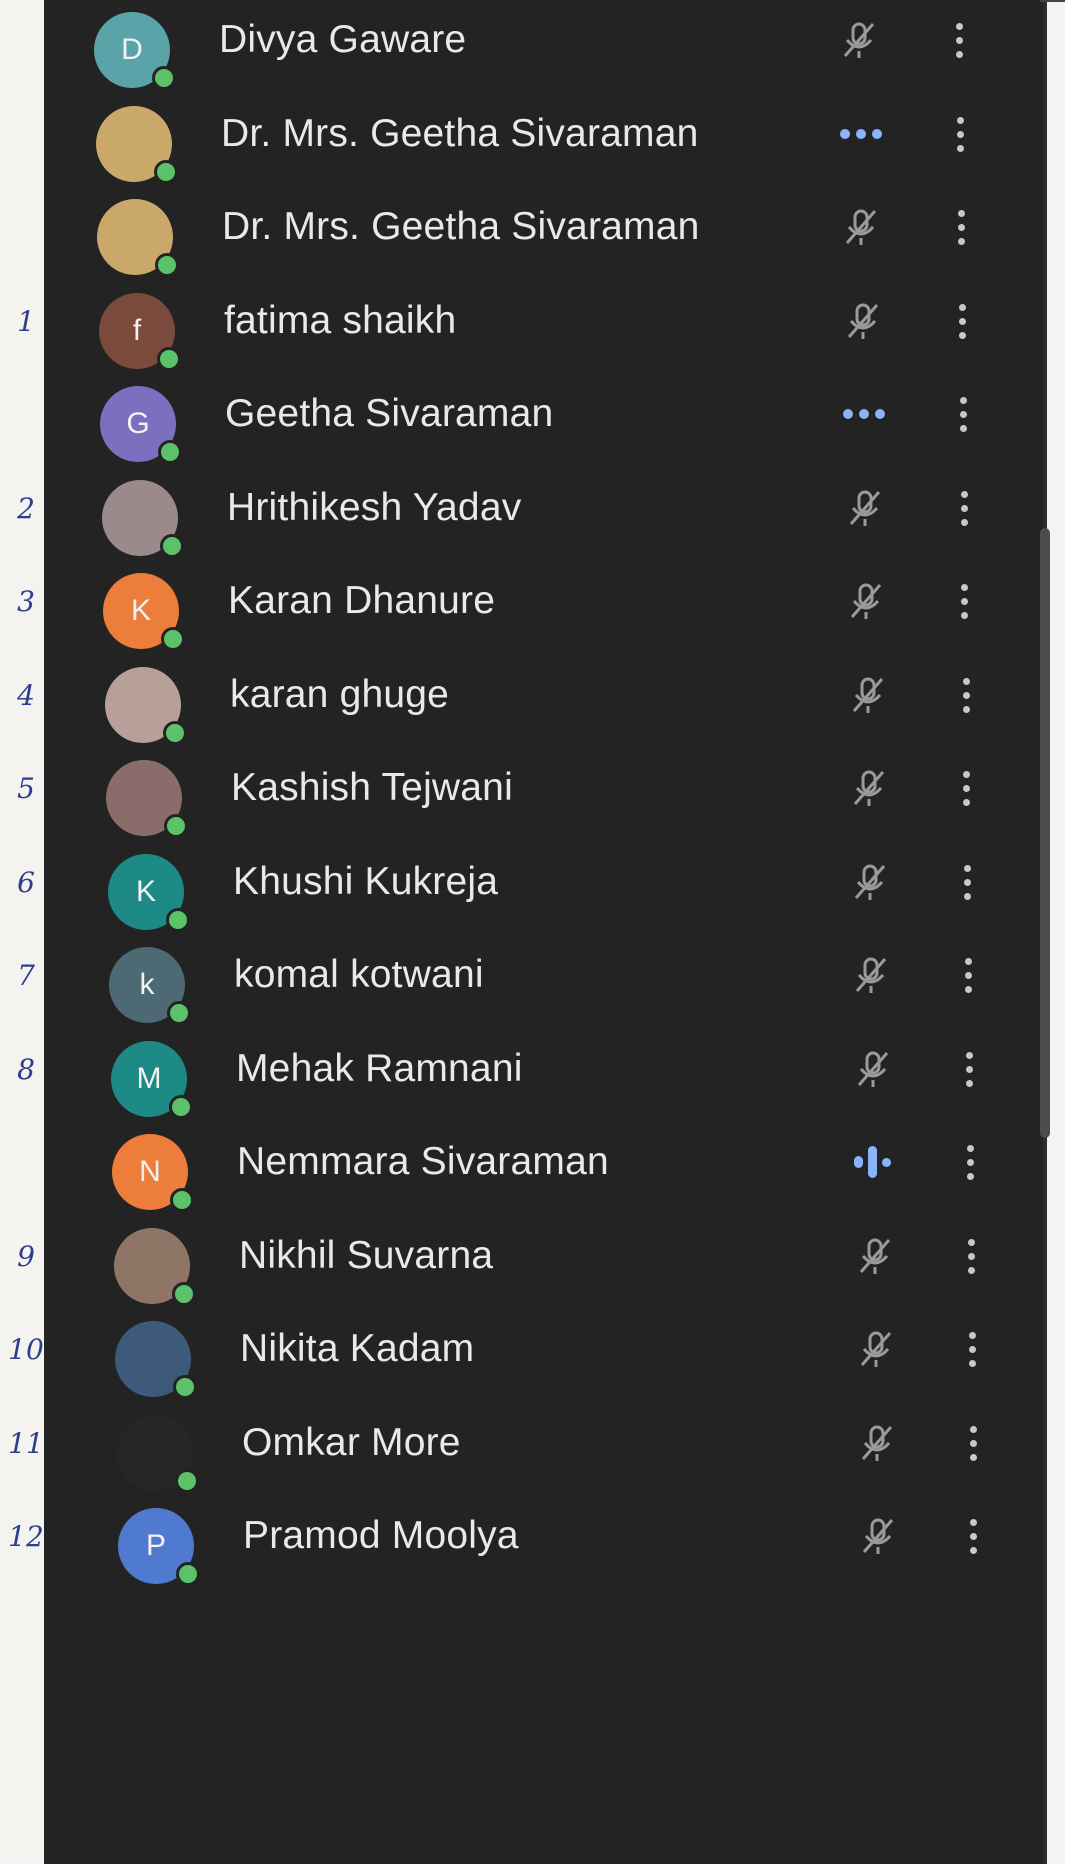 This screenshot has width=1065, height=1864. What do you see at coordinates (26, 1443) in the screenshot?
I see `handwritten-number: 11` at bounding box center [26, 1443].